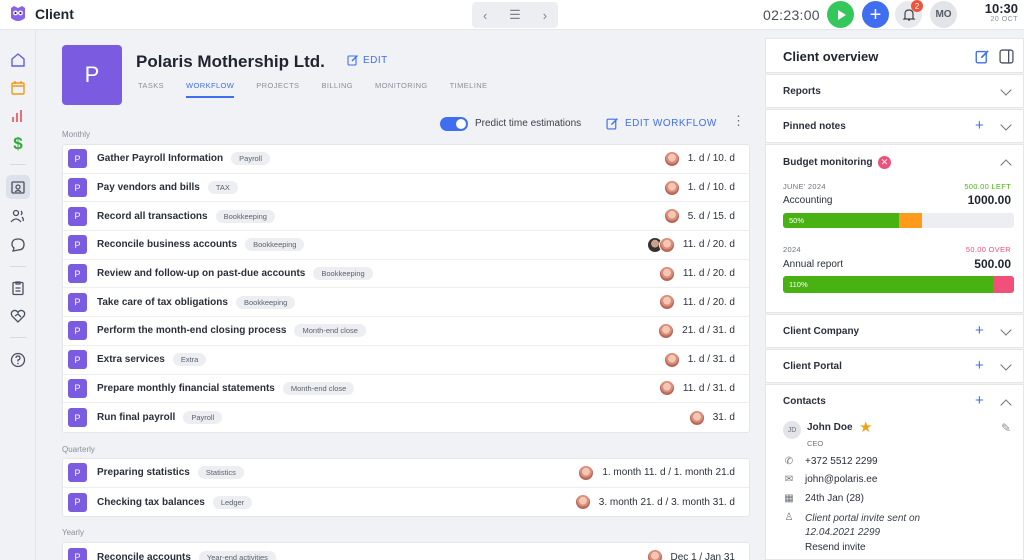  Describe the element at coordinates (136, 417) in the screenshot. I see `task-name: Run final payroll` at that location.